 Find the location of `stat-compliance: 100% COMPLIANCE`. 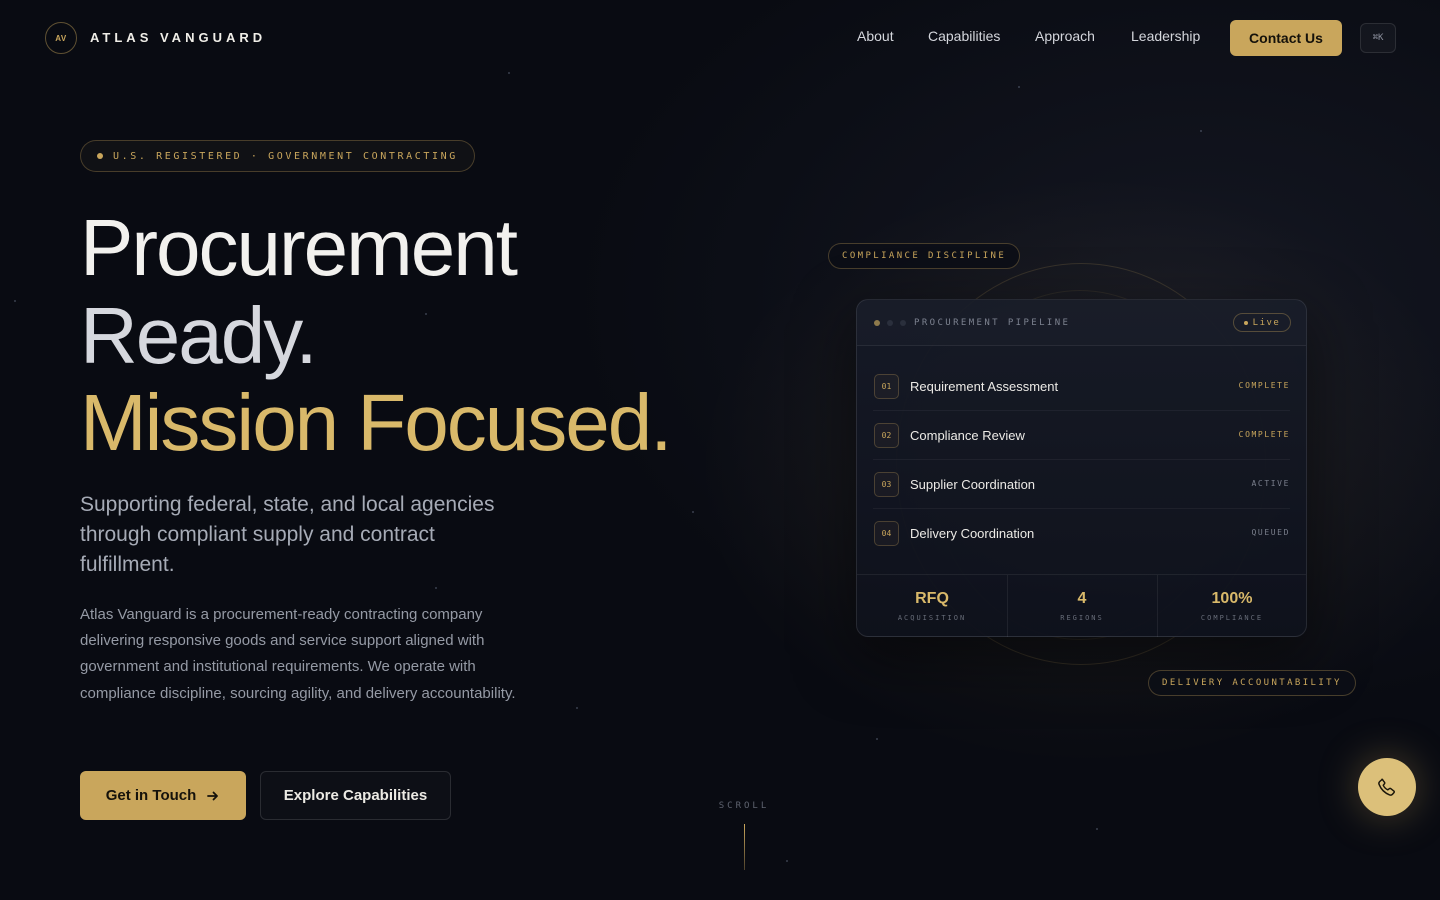

stat-compliance: 100% COMPLIANCE is located at coordinates (1232, 606).